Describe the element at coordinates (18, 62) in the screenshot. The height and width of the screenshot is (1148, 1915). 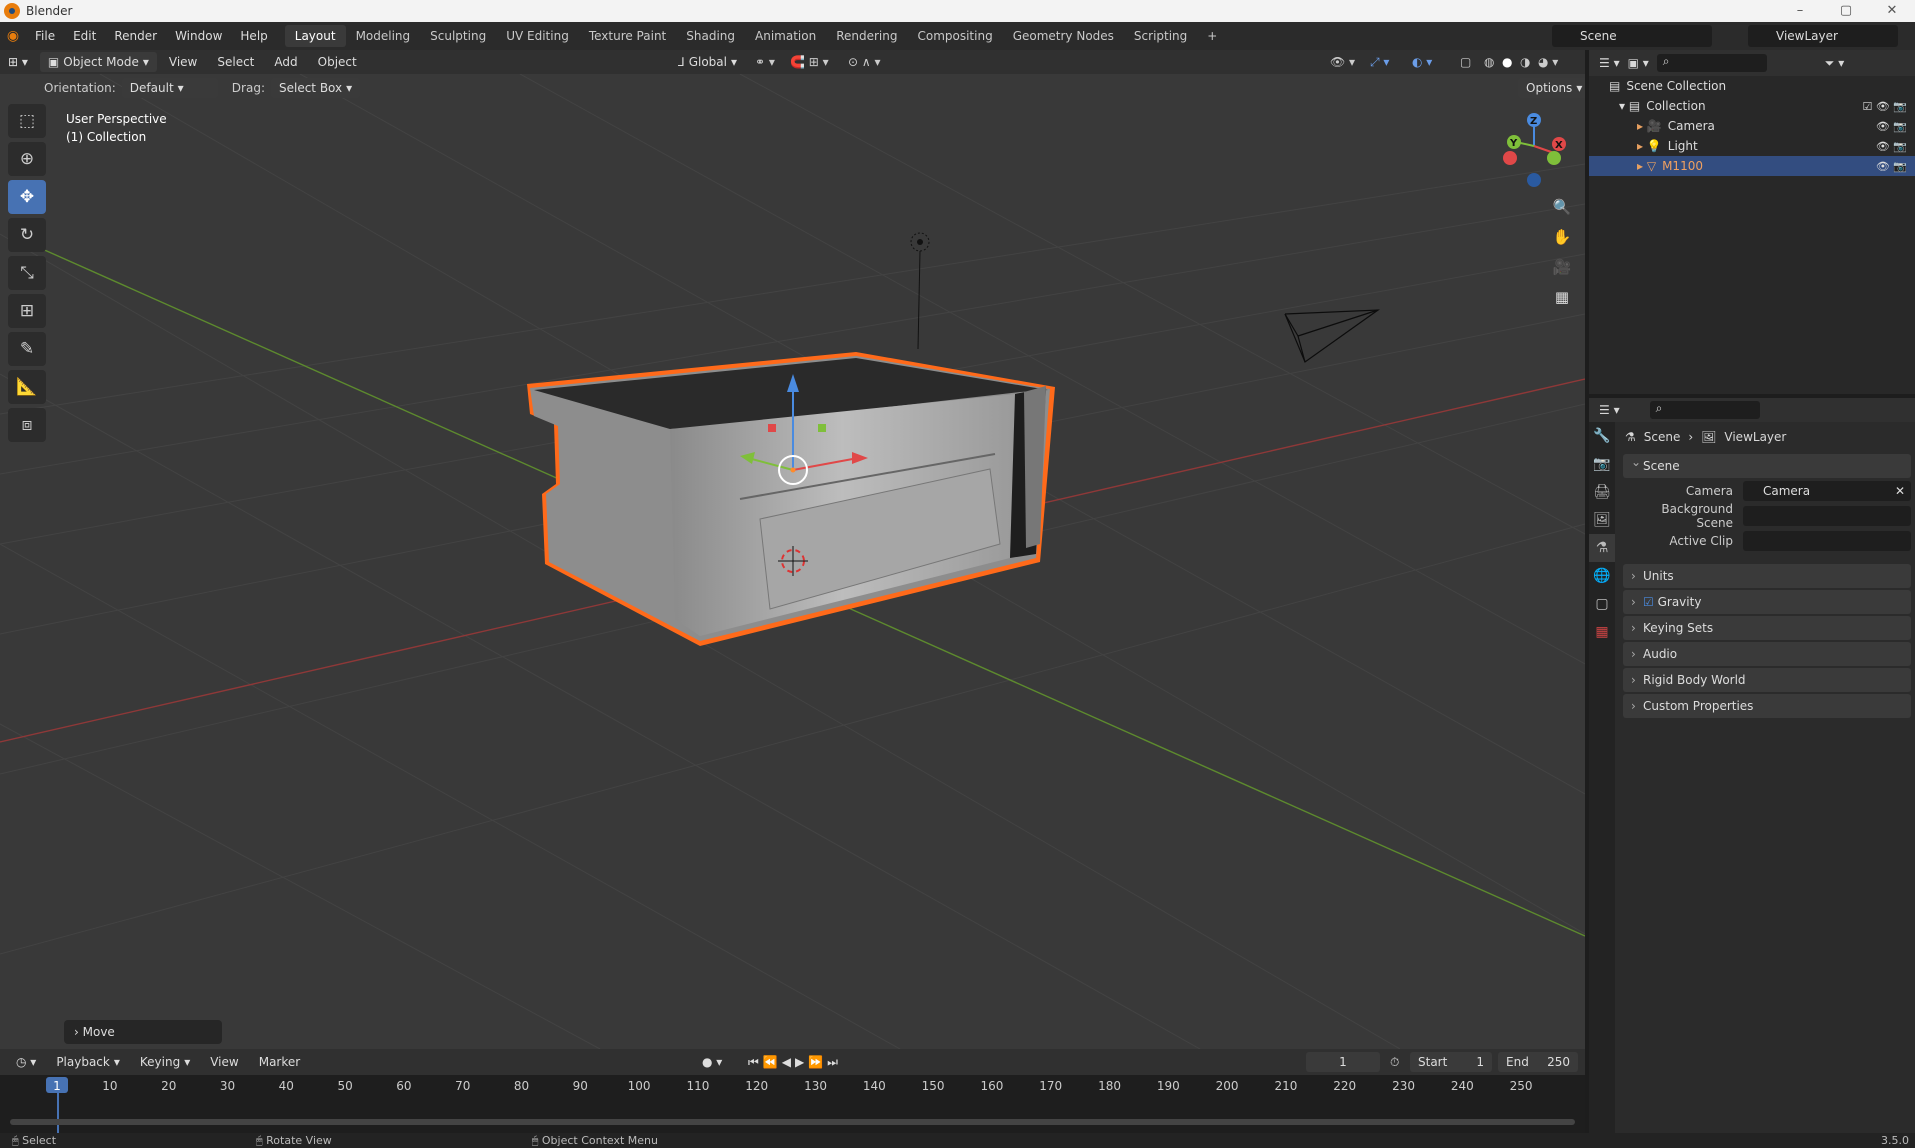
I see `editor-type-icon: ⊞ ▾` at that location.